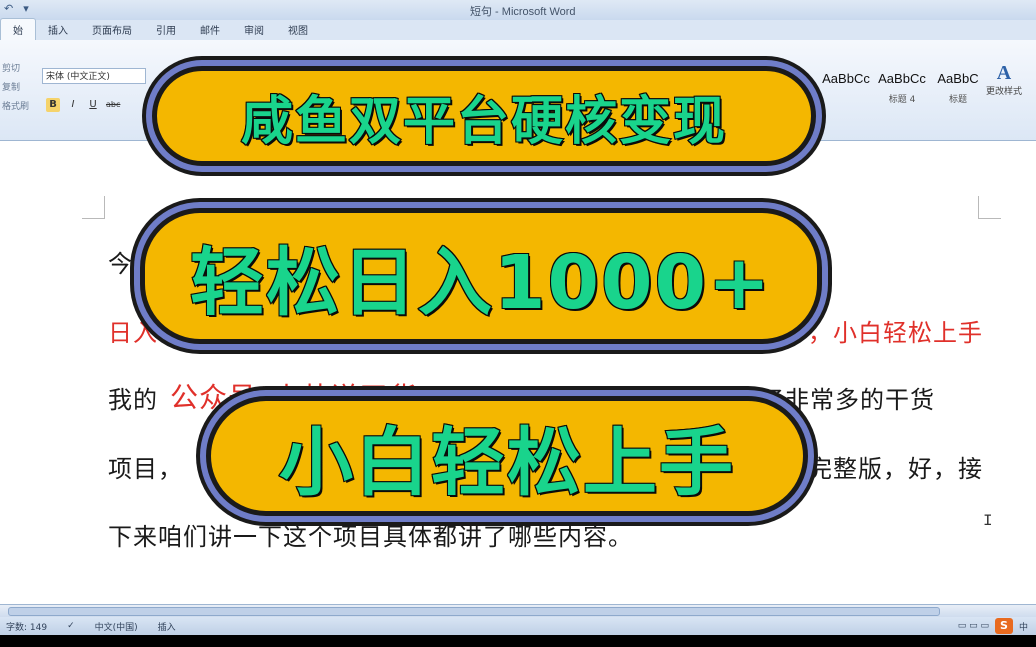 Image resolution: width=1036 pixels, height=647 pixels. What do you see at coordinates (895, 469) in the screenshot?
I see `doc-line-4-end: 完整版，好，接` at bounding box center [895, 469].